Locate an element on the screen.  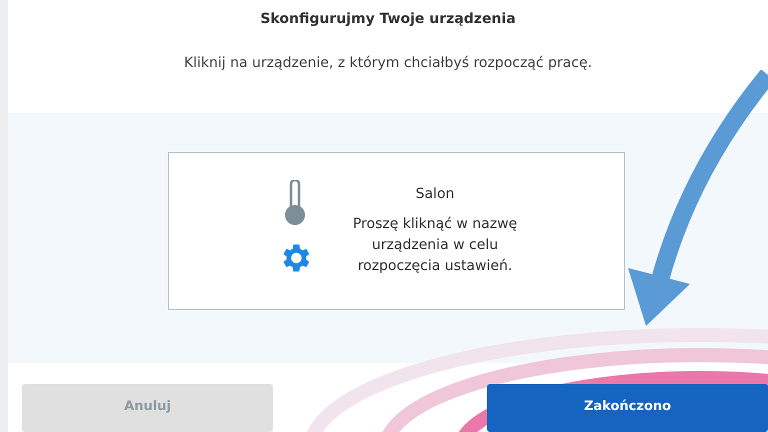
finish-button: Zakończono is located at coordinates (627, 408).